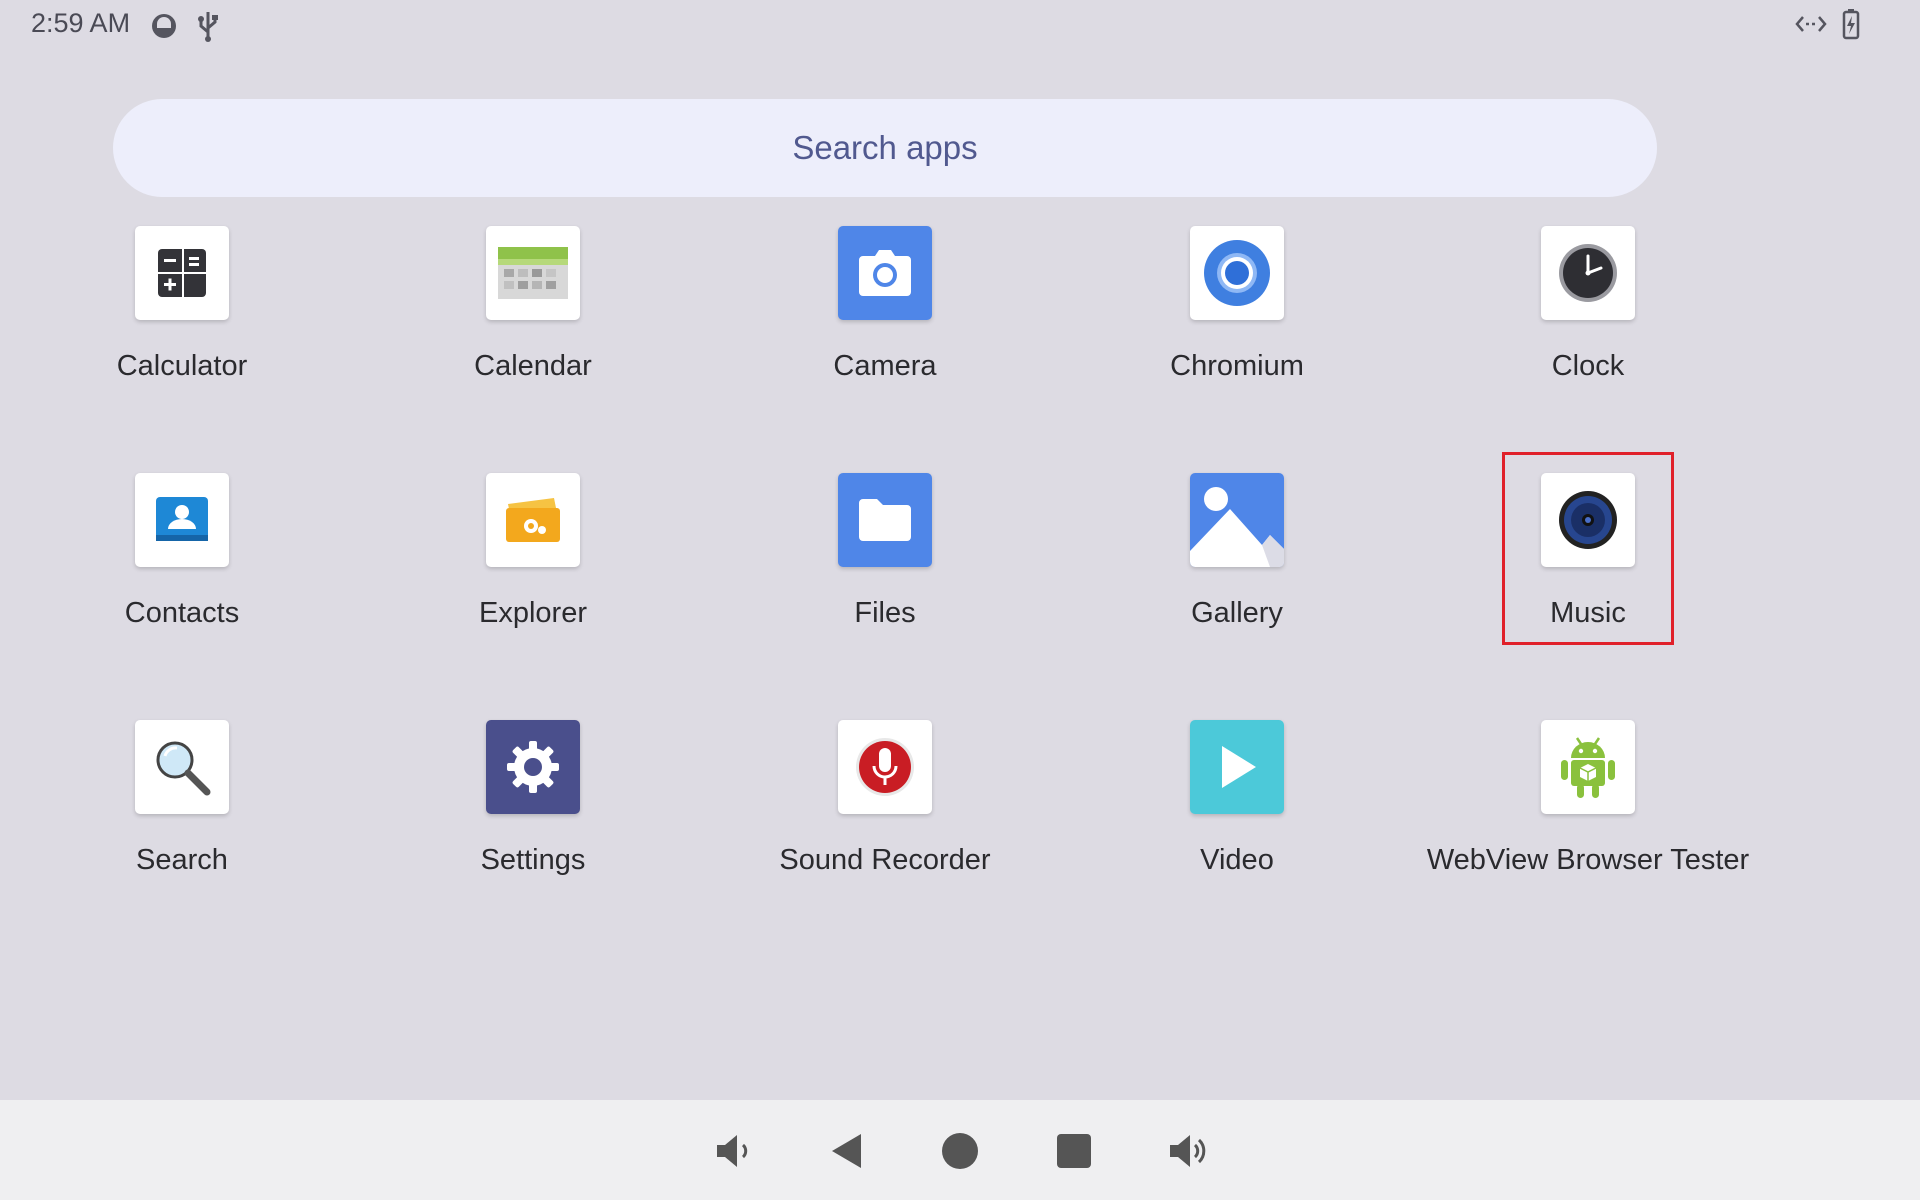 The width and height of the screenshot is (1920, 1200). What do you see at coordinates (1588, 767) in the screenshot?
I see `android-icon` at bounding box center [1588, 767].